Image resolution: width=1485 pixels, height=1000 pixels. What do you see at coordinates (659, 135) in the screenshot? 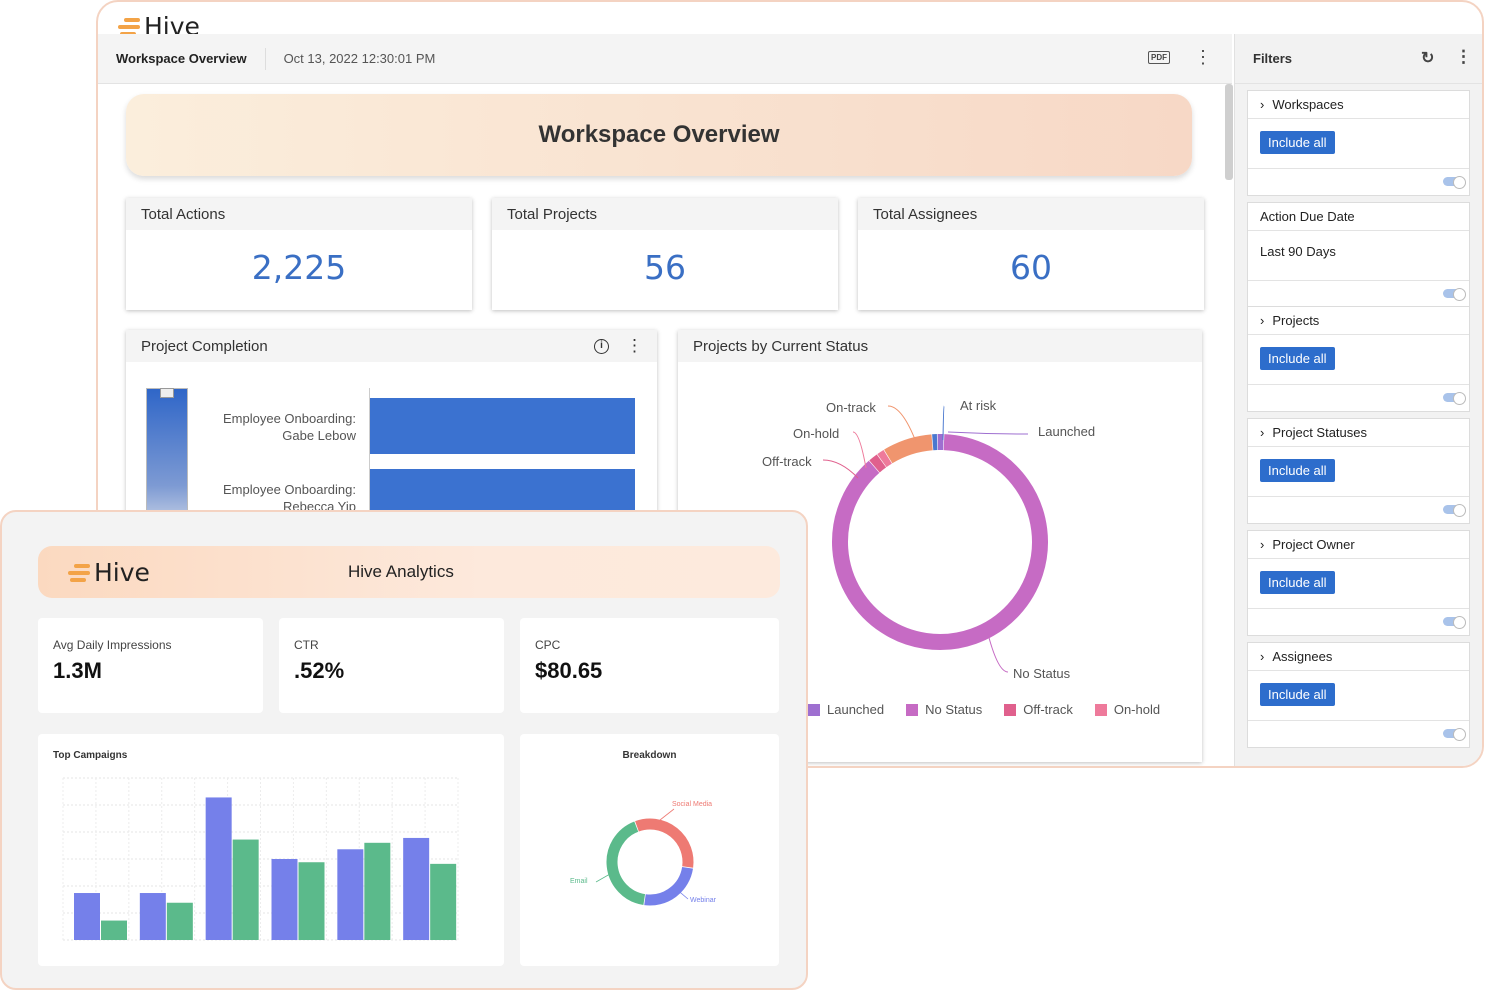
I see `overview-banner: Workspace Overview` at bounding box center [659, 135].